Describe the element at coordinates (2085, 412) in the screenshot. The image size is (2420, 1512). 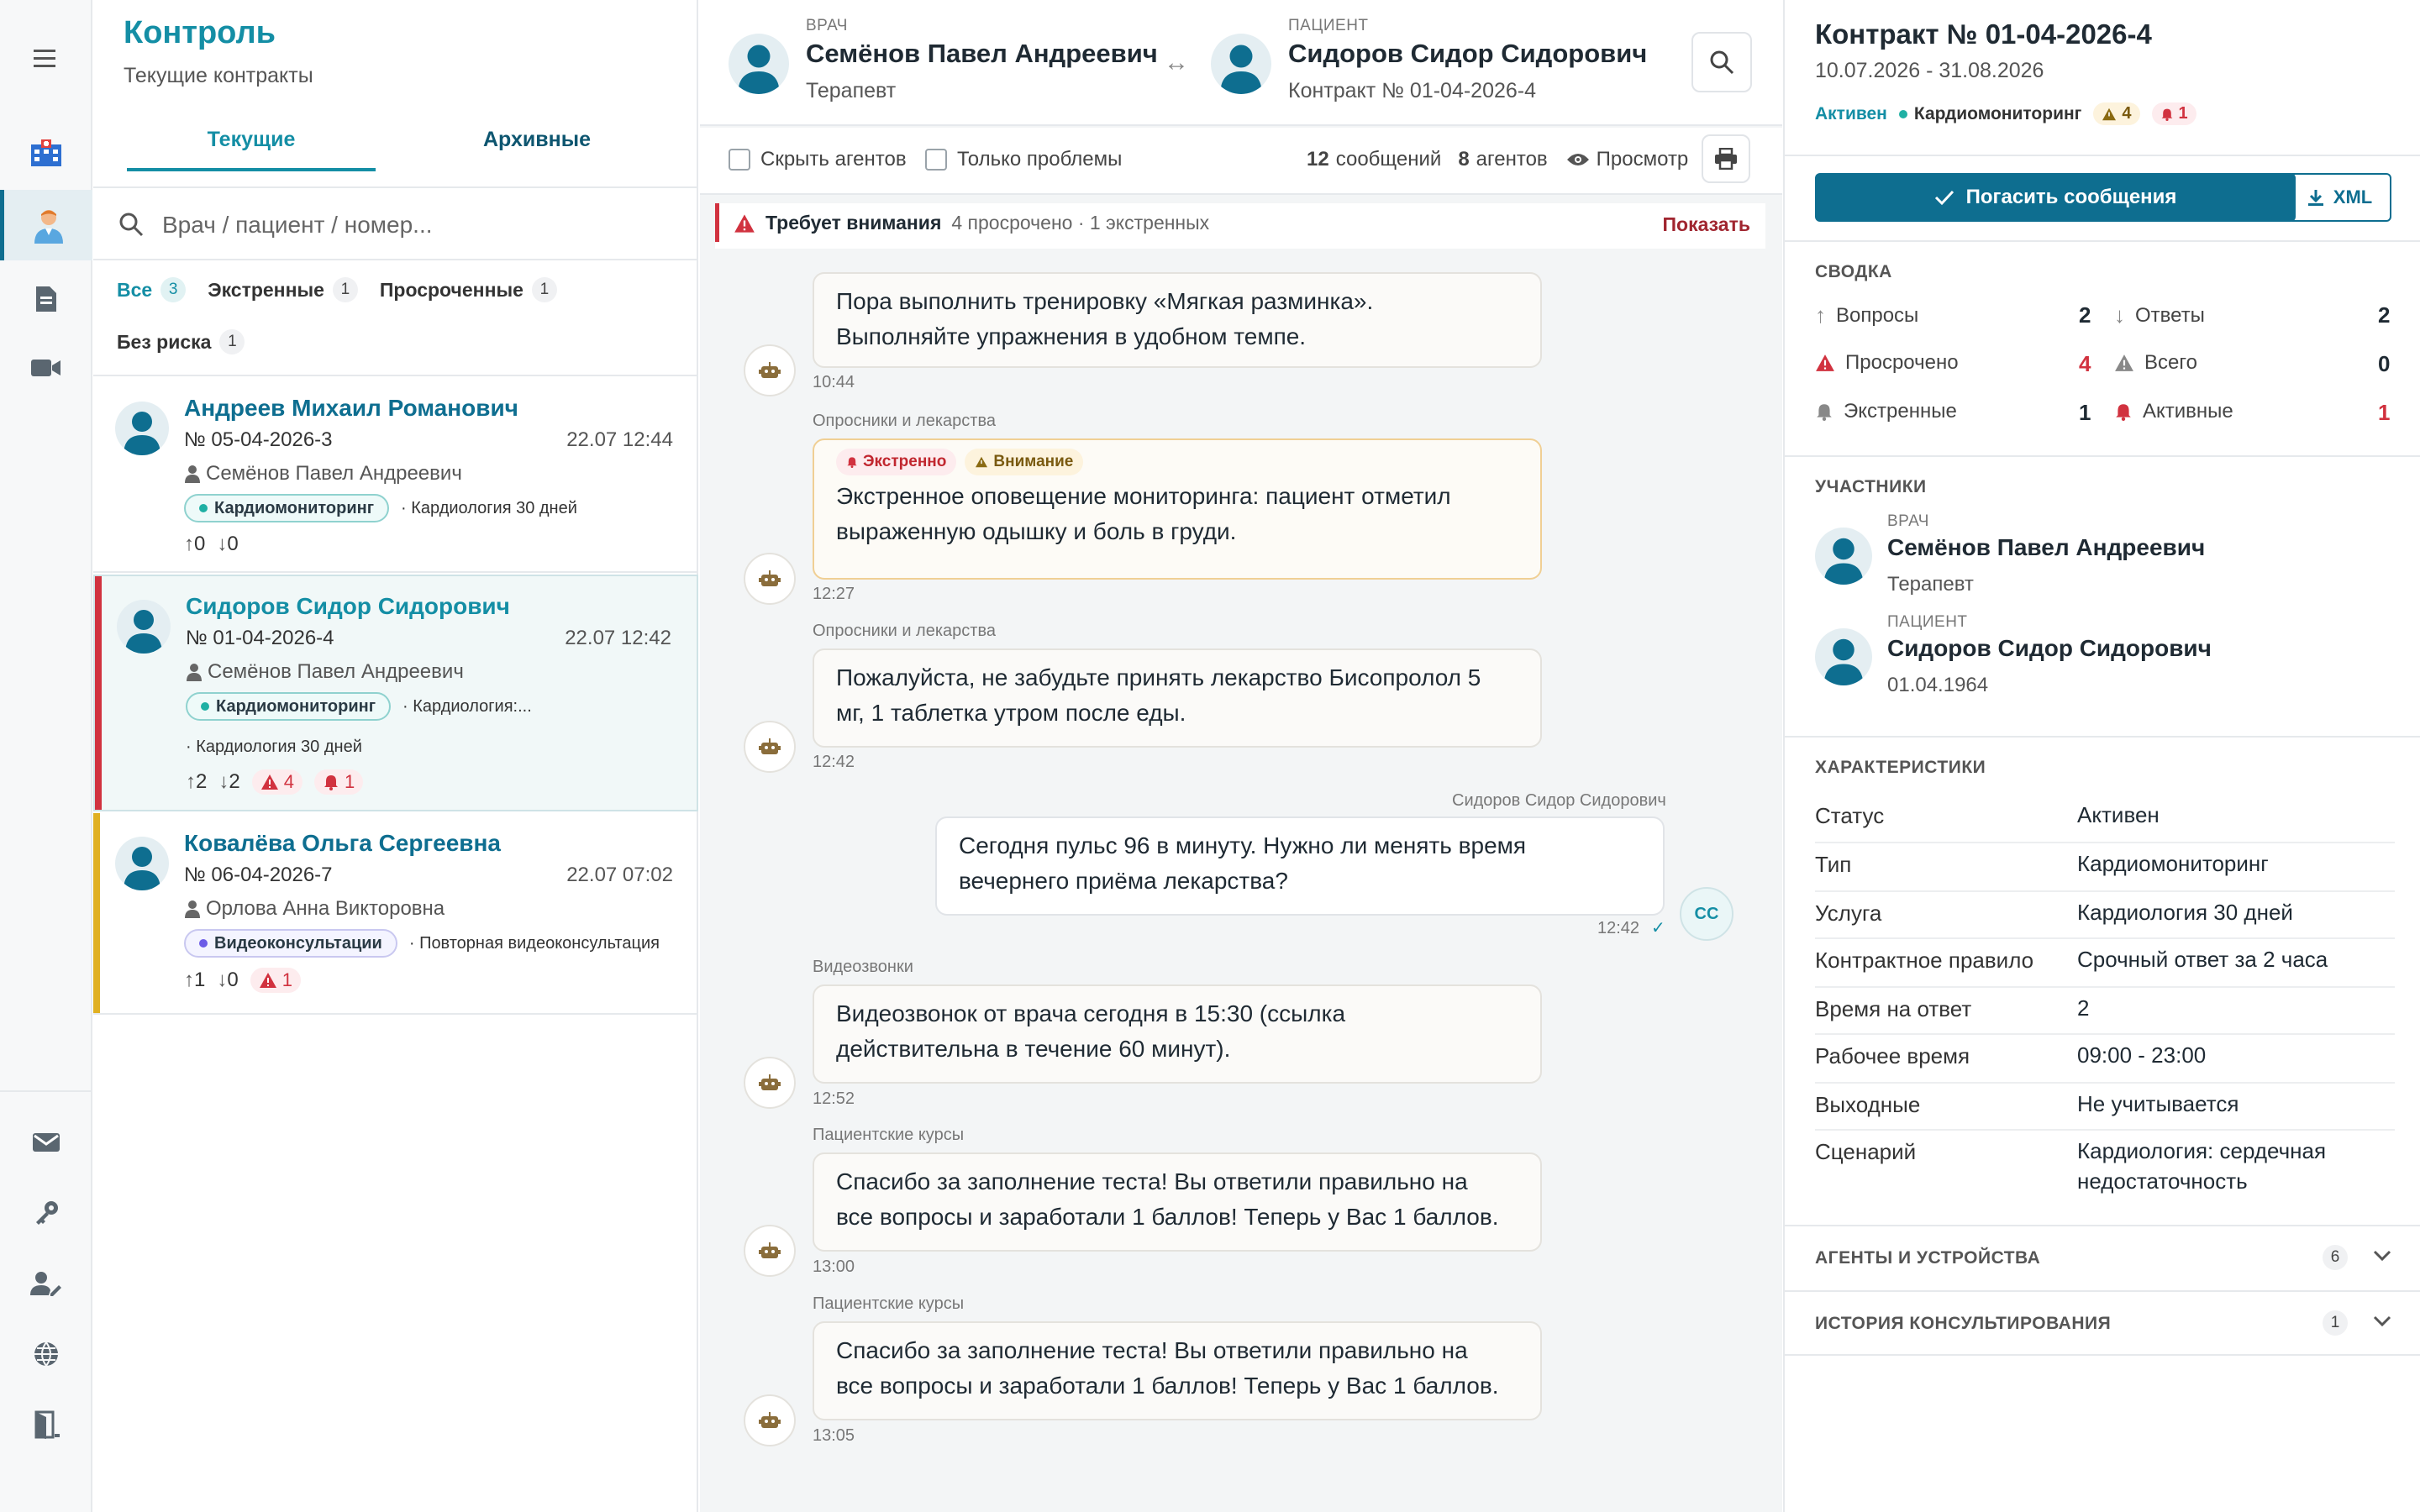
I see `stat-urgent-value: 1` at that location.